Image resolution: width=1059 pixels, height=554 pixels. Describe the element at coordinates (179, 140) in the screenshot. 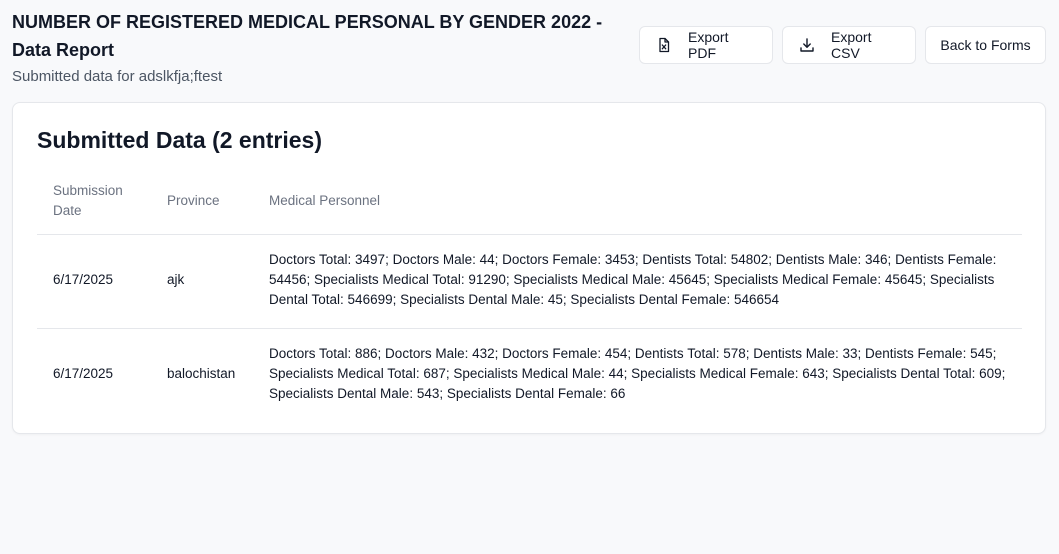

I see `card-title: Submitted Data (2 entries)` at that location.